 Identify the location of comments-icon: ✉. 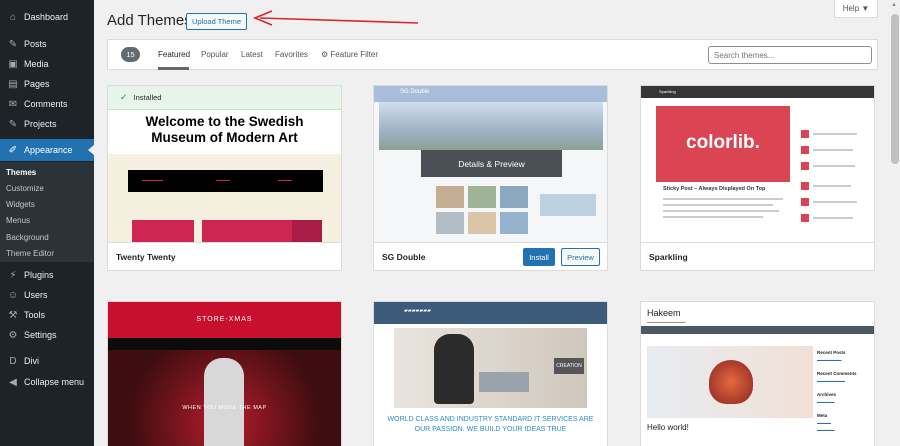
(13, 104).